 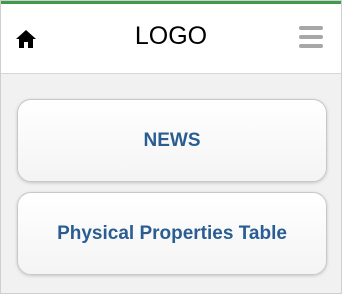 I want to click on logo-text: LOGO, so click(x=171, y=36).